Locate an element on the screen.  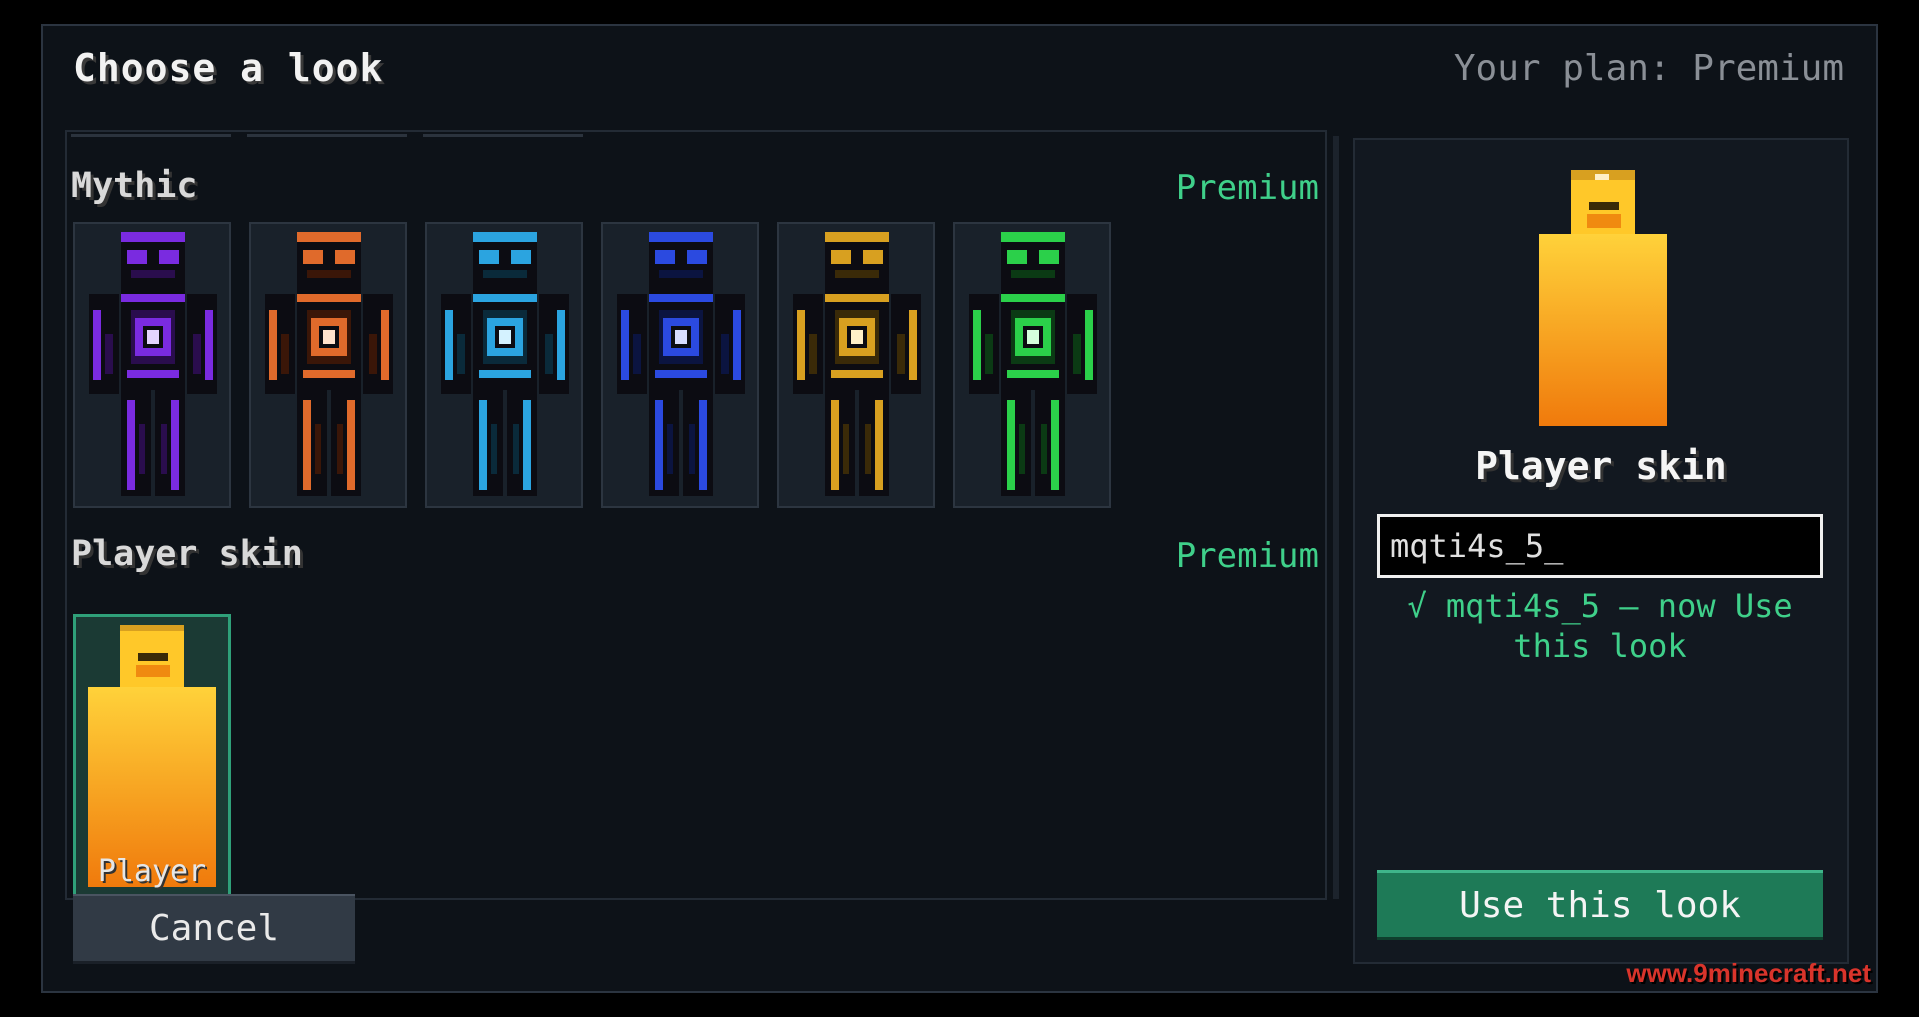
skin-slot-player: Player is located at coordinates (152, 757).